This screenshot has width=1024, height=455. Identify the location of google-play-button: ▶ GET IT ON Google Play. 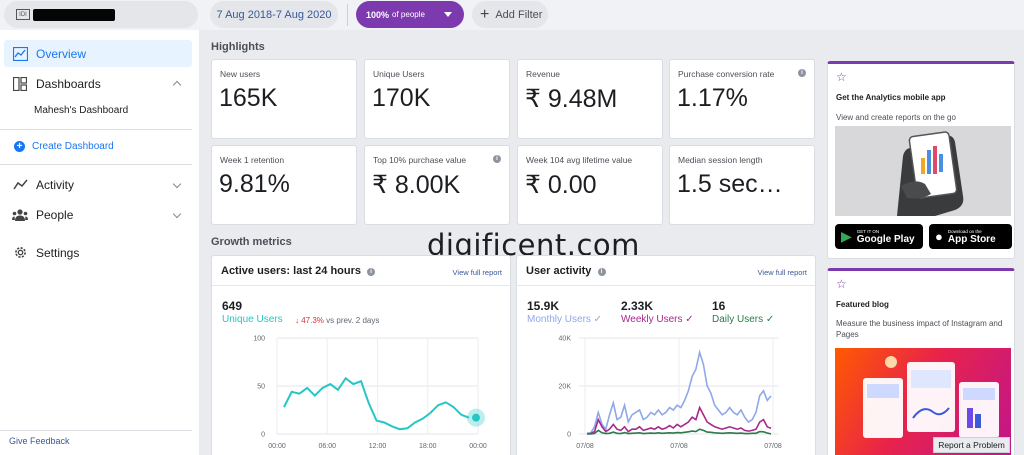
(879, 236).